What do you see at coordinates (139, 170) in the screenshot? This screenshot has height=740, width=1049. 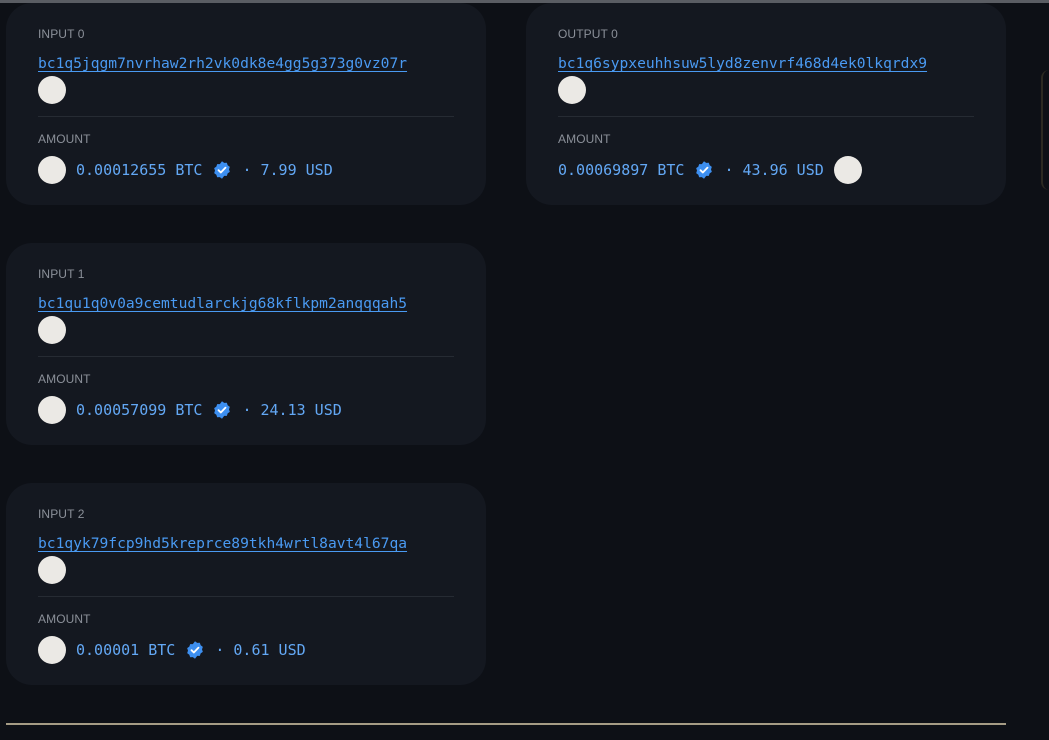 I see `btc-amount: 0.00012655 BTC` at bounding box center [139, 170].